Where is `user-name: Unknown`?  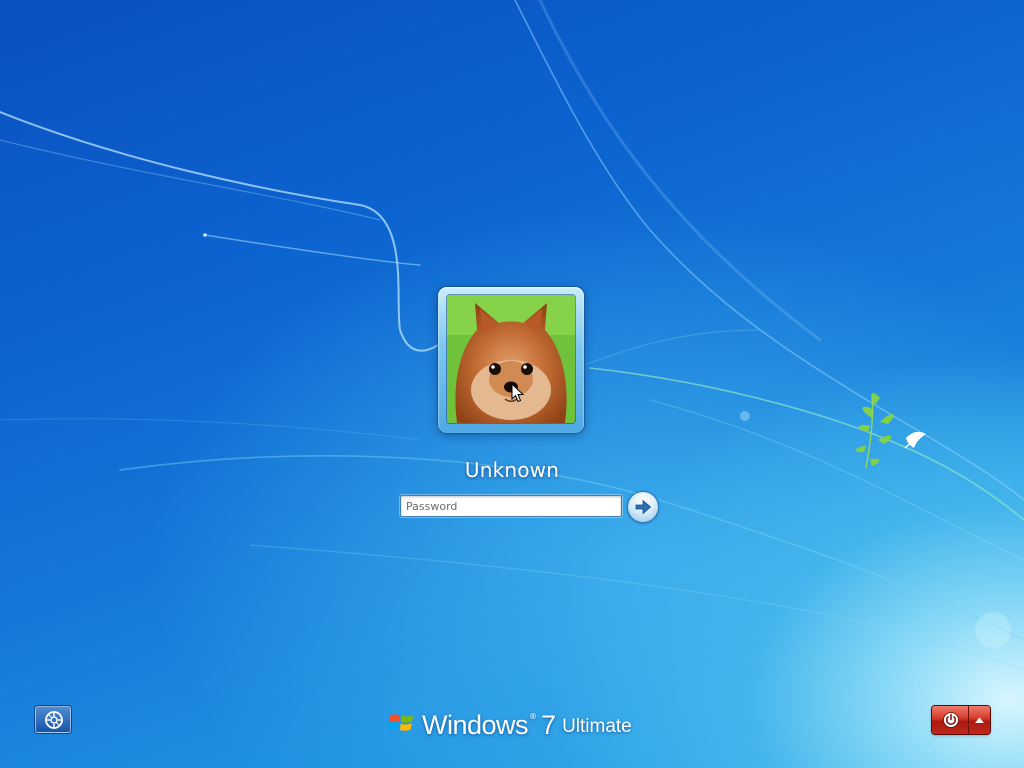
user-name: Unknown is located at coordinates (512, 470).